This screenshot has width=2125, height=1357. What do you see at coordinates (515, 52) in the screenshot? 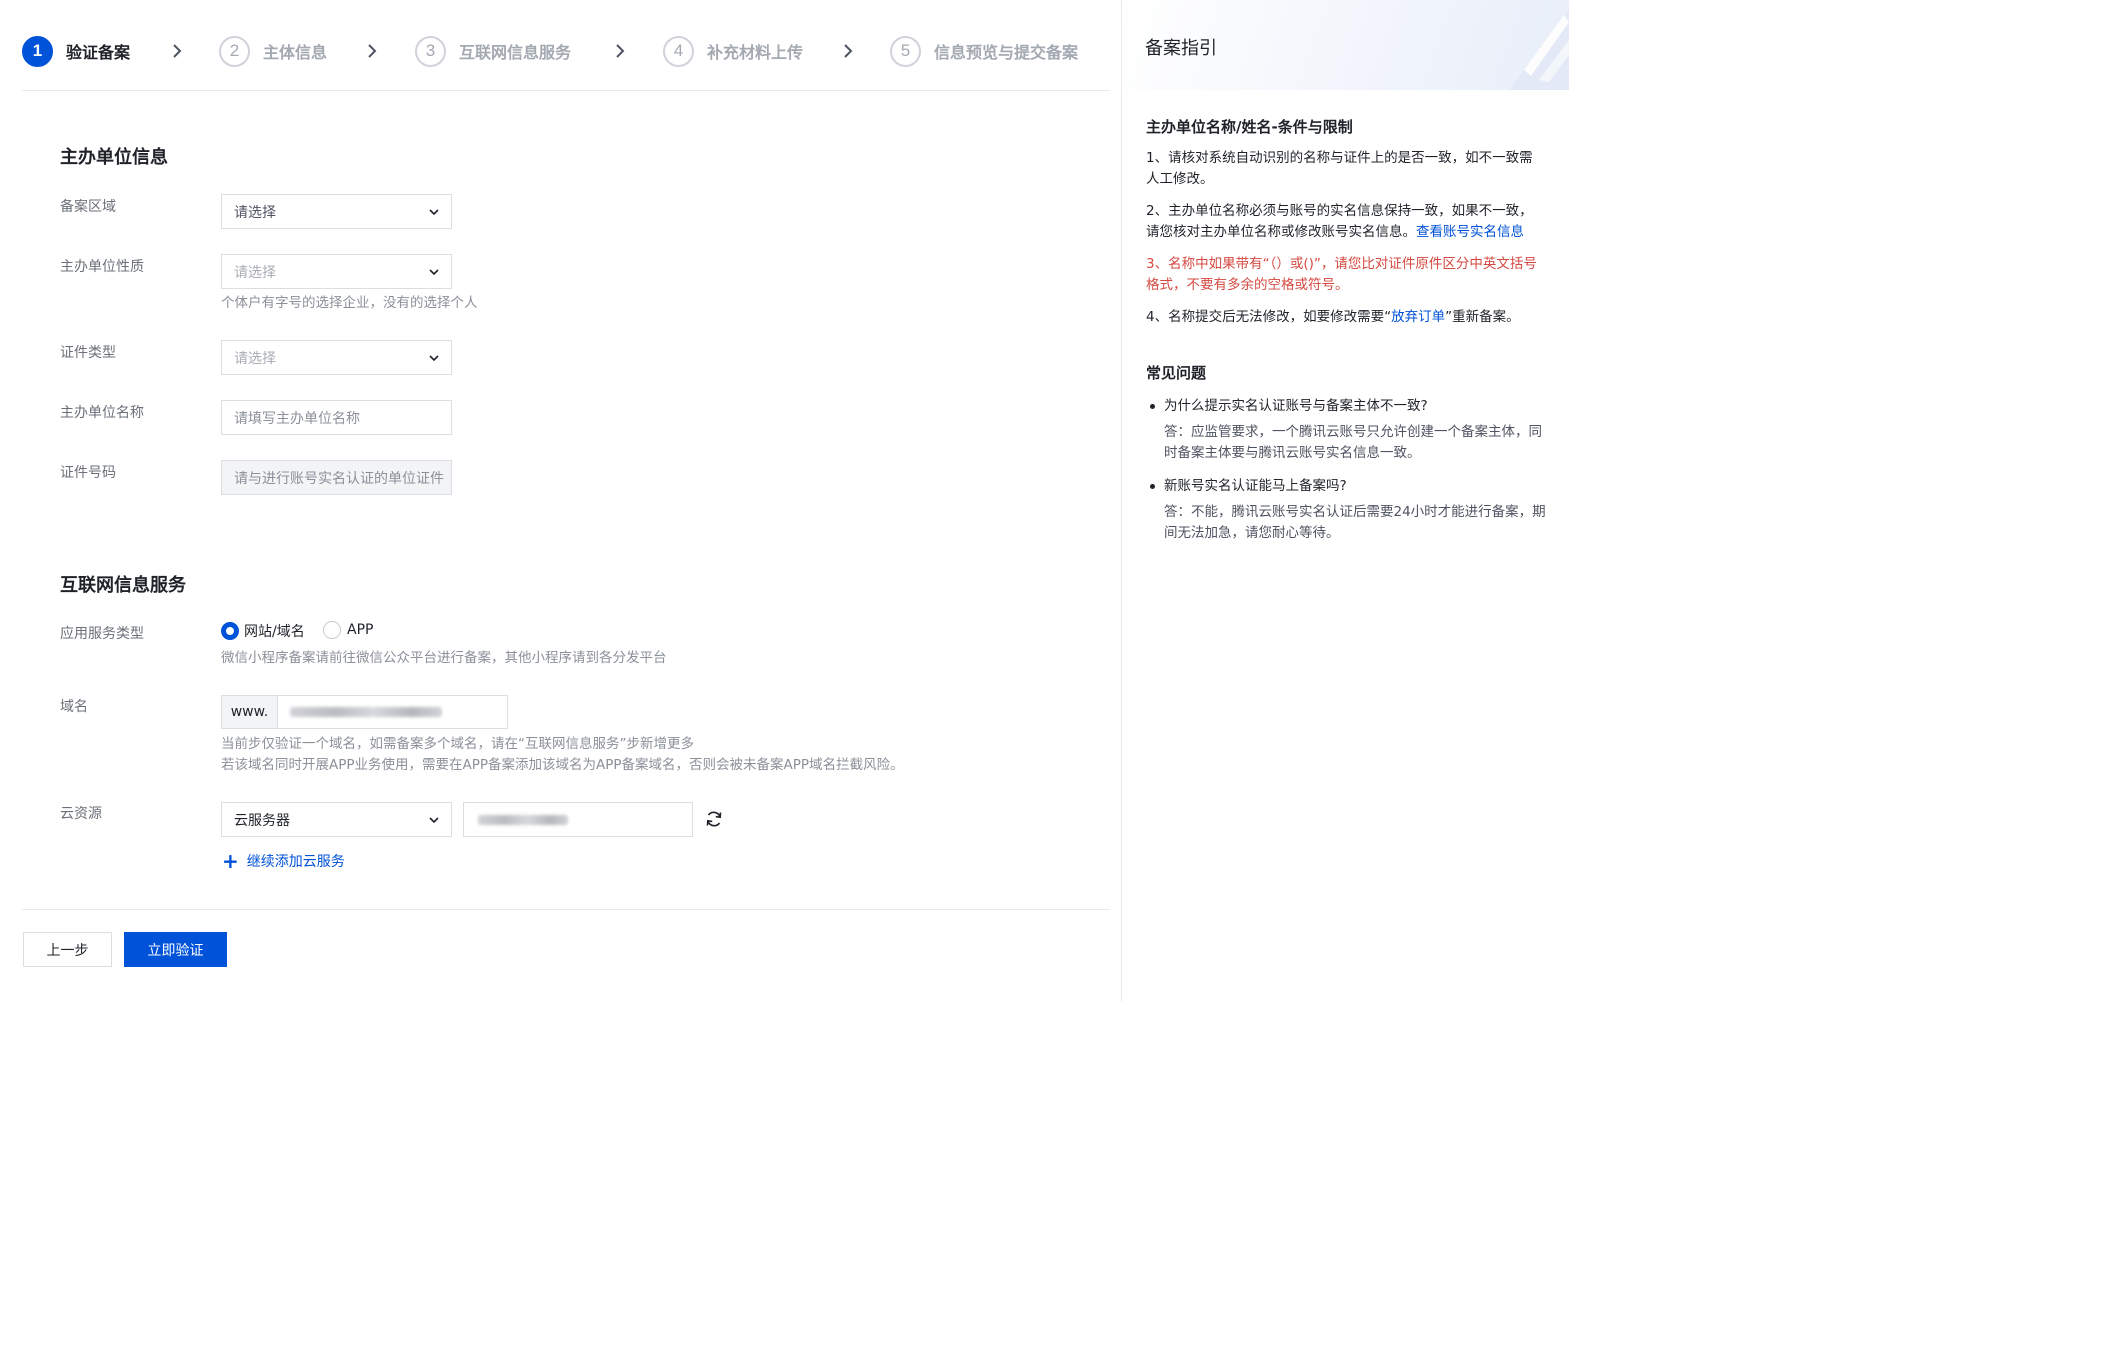
I see `step-label: 互联网信息服务` at bounding box center [515, 52].